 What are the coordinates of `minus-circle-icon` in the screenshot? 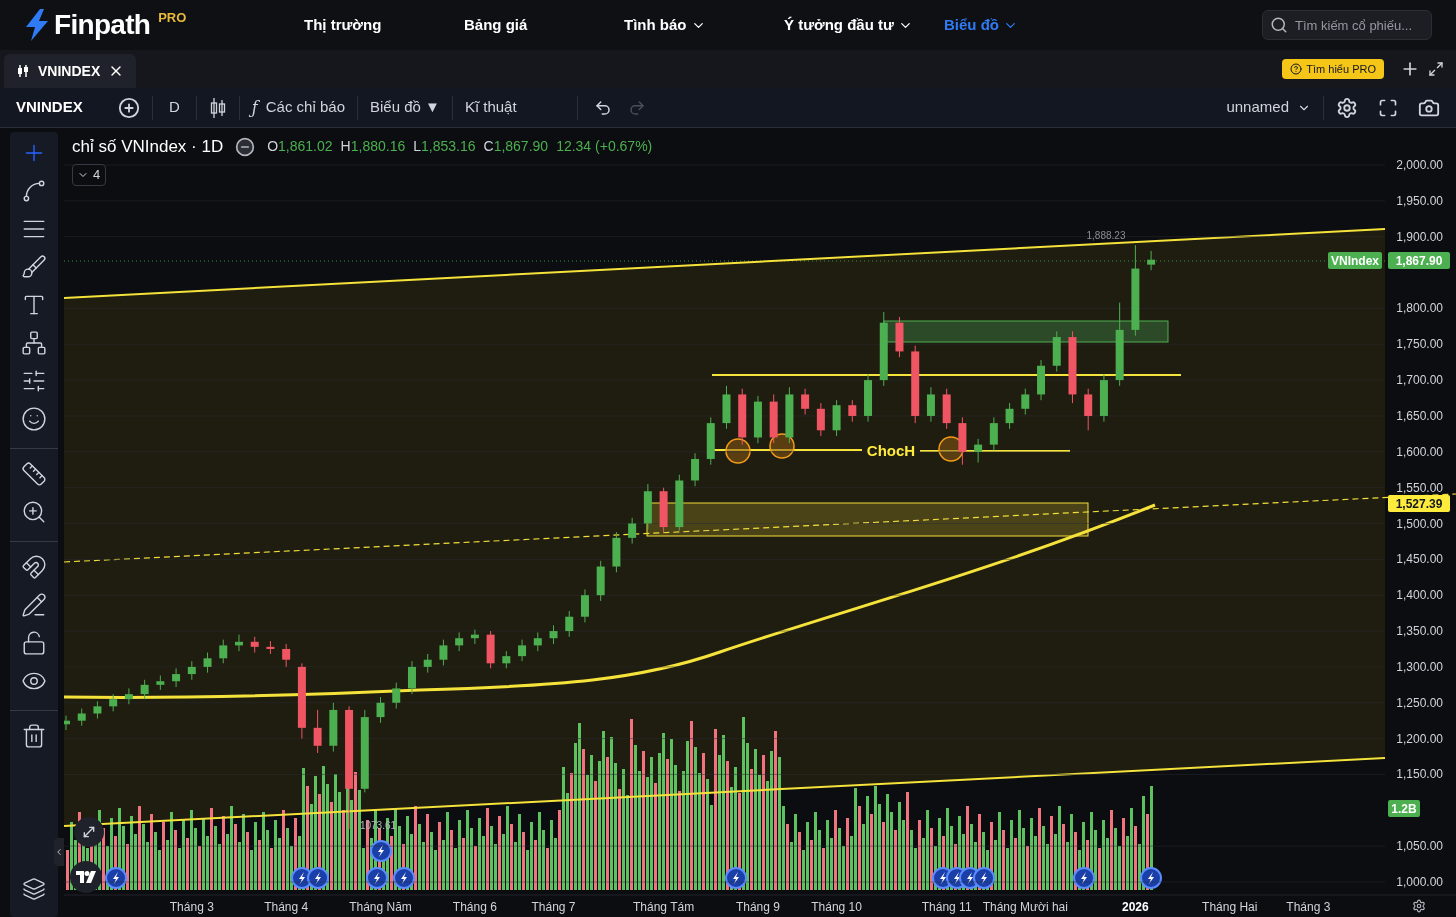 It's located at (245, 146).